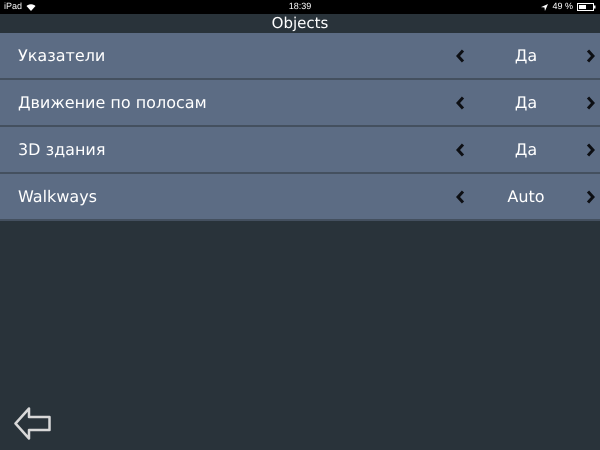 This screenshot has width=600, height=450. Describe the element at coordinates (31, 7) in the screenshot. I see `wifi-icon` at that location.